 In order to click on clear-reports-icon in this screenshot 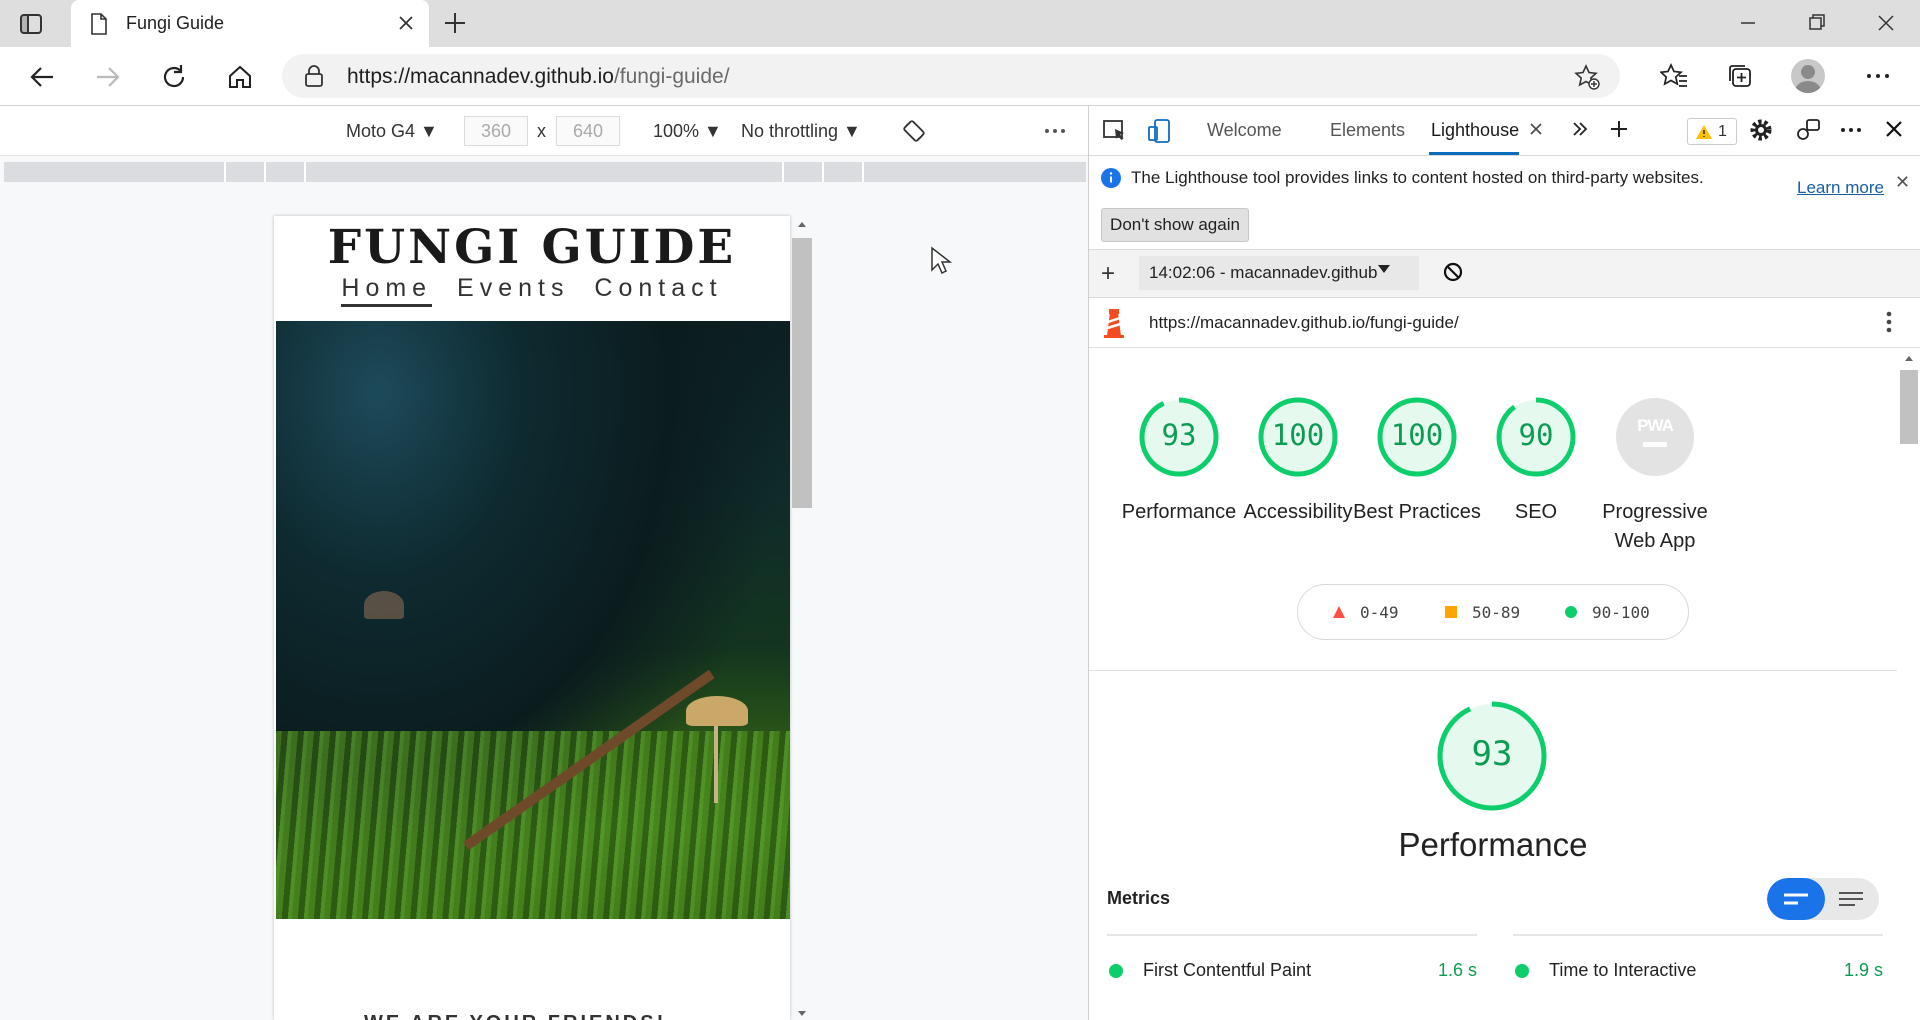, I will do `click(1453, 272)`.